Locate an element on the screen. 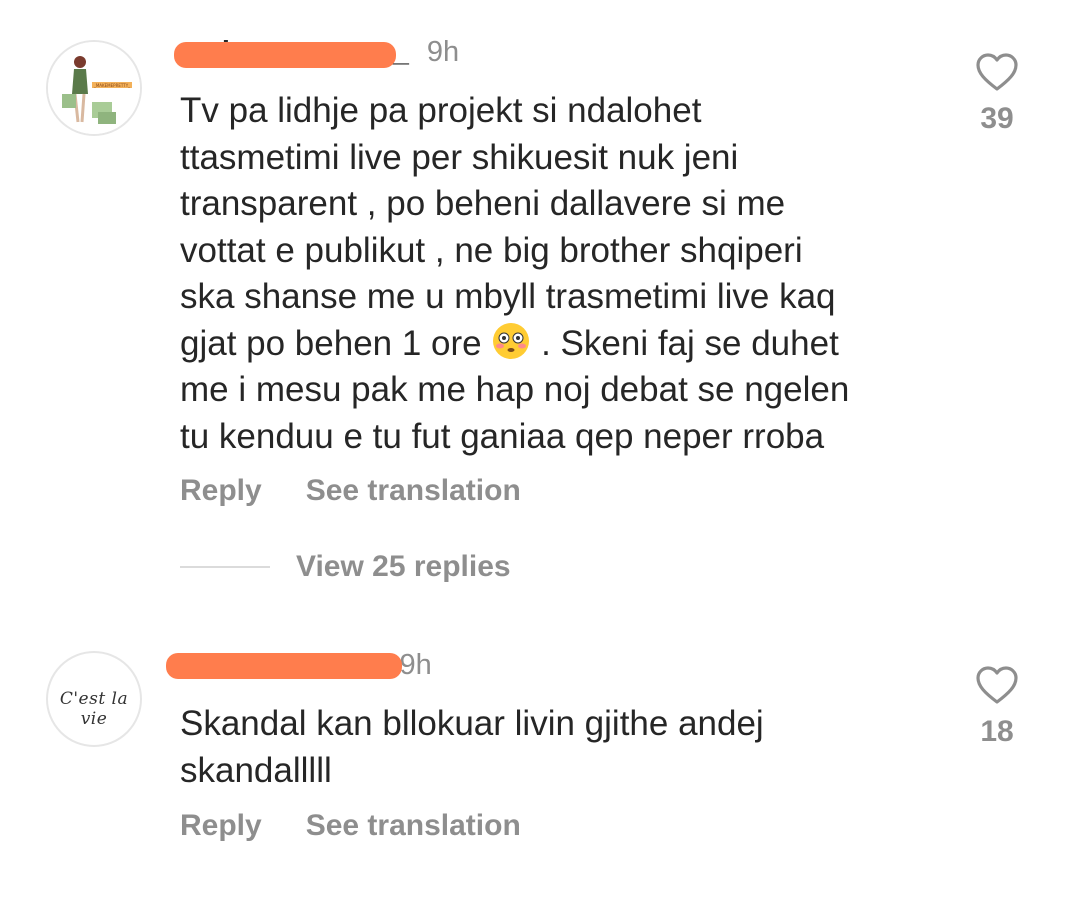  view-replies-row: View 25 replies is located at coordinates (345, 567).